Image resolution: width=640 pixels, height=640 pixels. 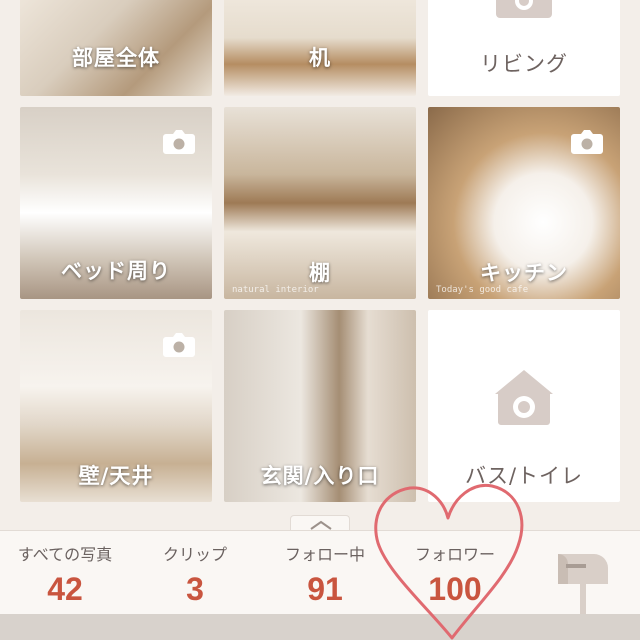 I want to click on tile-label: 机, so click(x=320, y=58).